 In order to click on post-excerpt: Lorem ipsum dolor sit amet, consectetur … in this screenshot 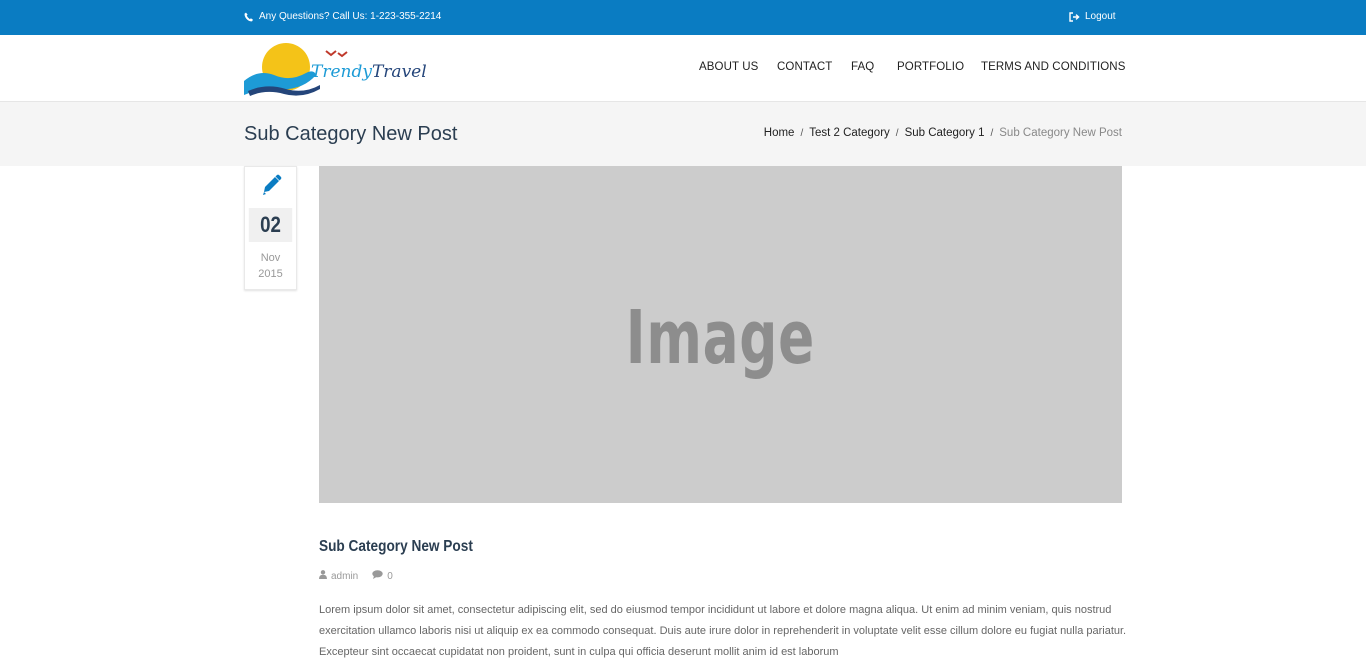, I will do `click(723, 631)`.